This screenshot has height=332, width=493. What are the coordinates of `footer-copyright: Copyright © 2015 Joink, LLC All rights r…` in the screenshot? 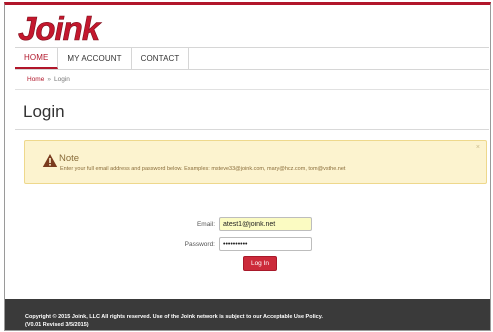 It's located at (174, 317).